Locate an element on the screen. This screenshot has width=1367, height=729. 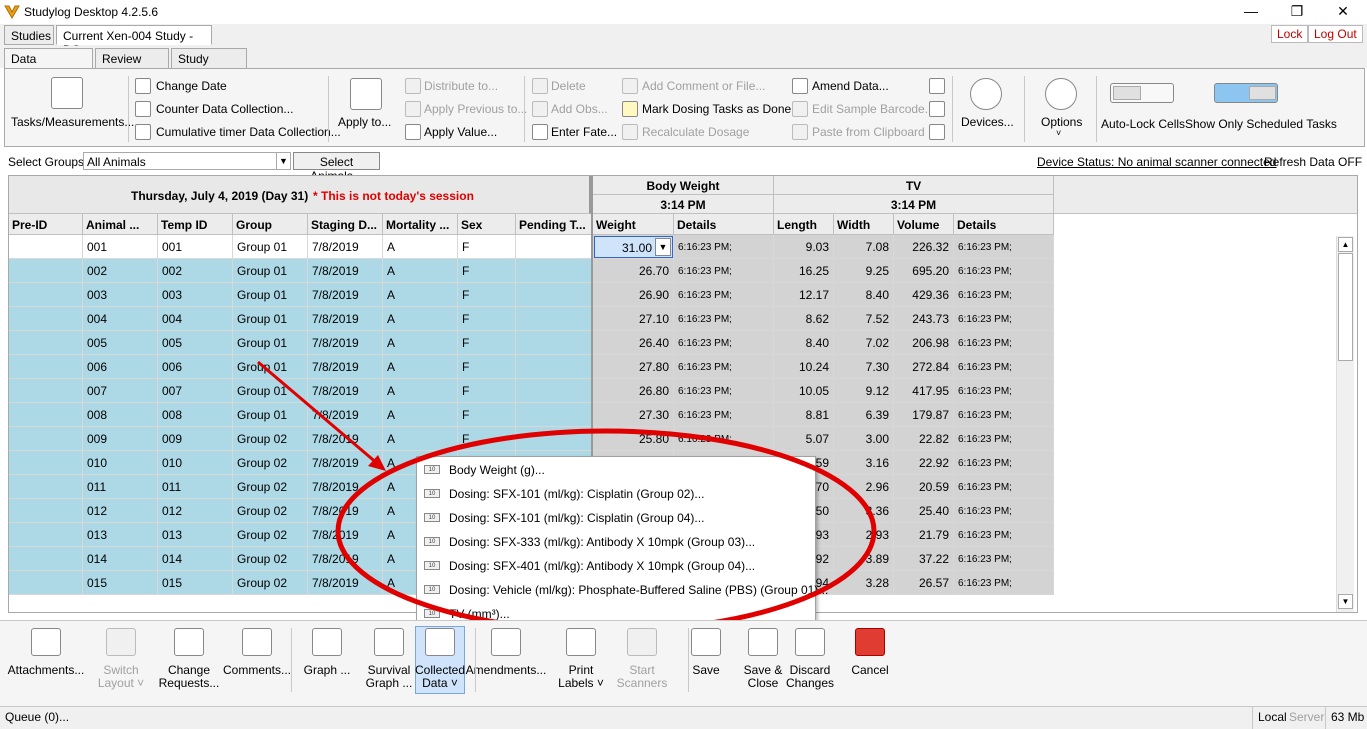
annotation-ellipse is located at coordinates (606, 531).